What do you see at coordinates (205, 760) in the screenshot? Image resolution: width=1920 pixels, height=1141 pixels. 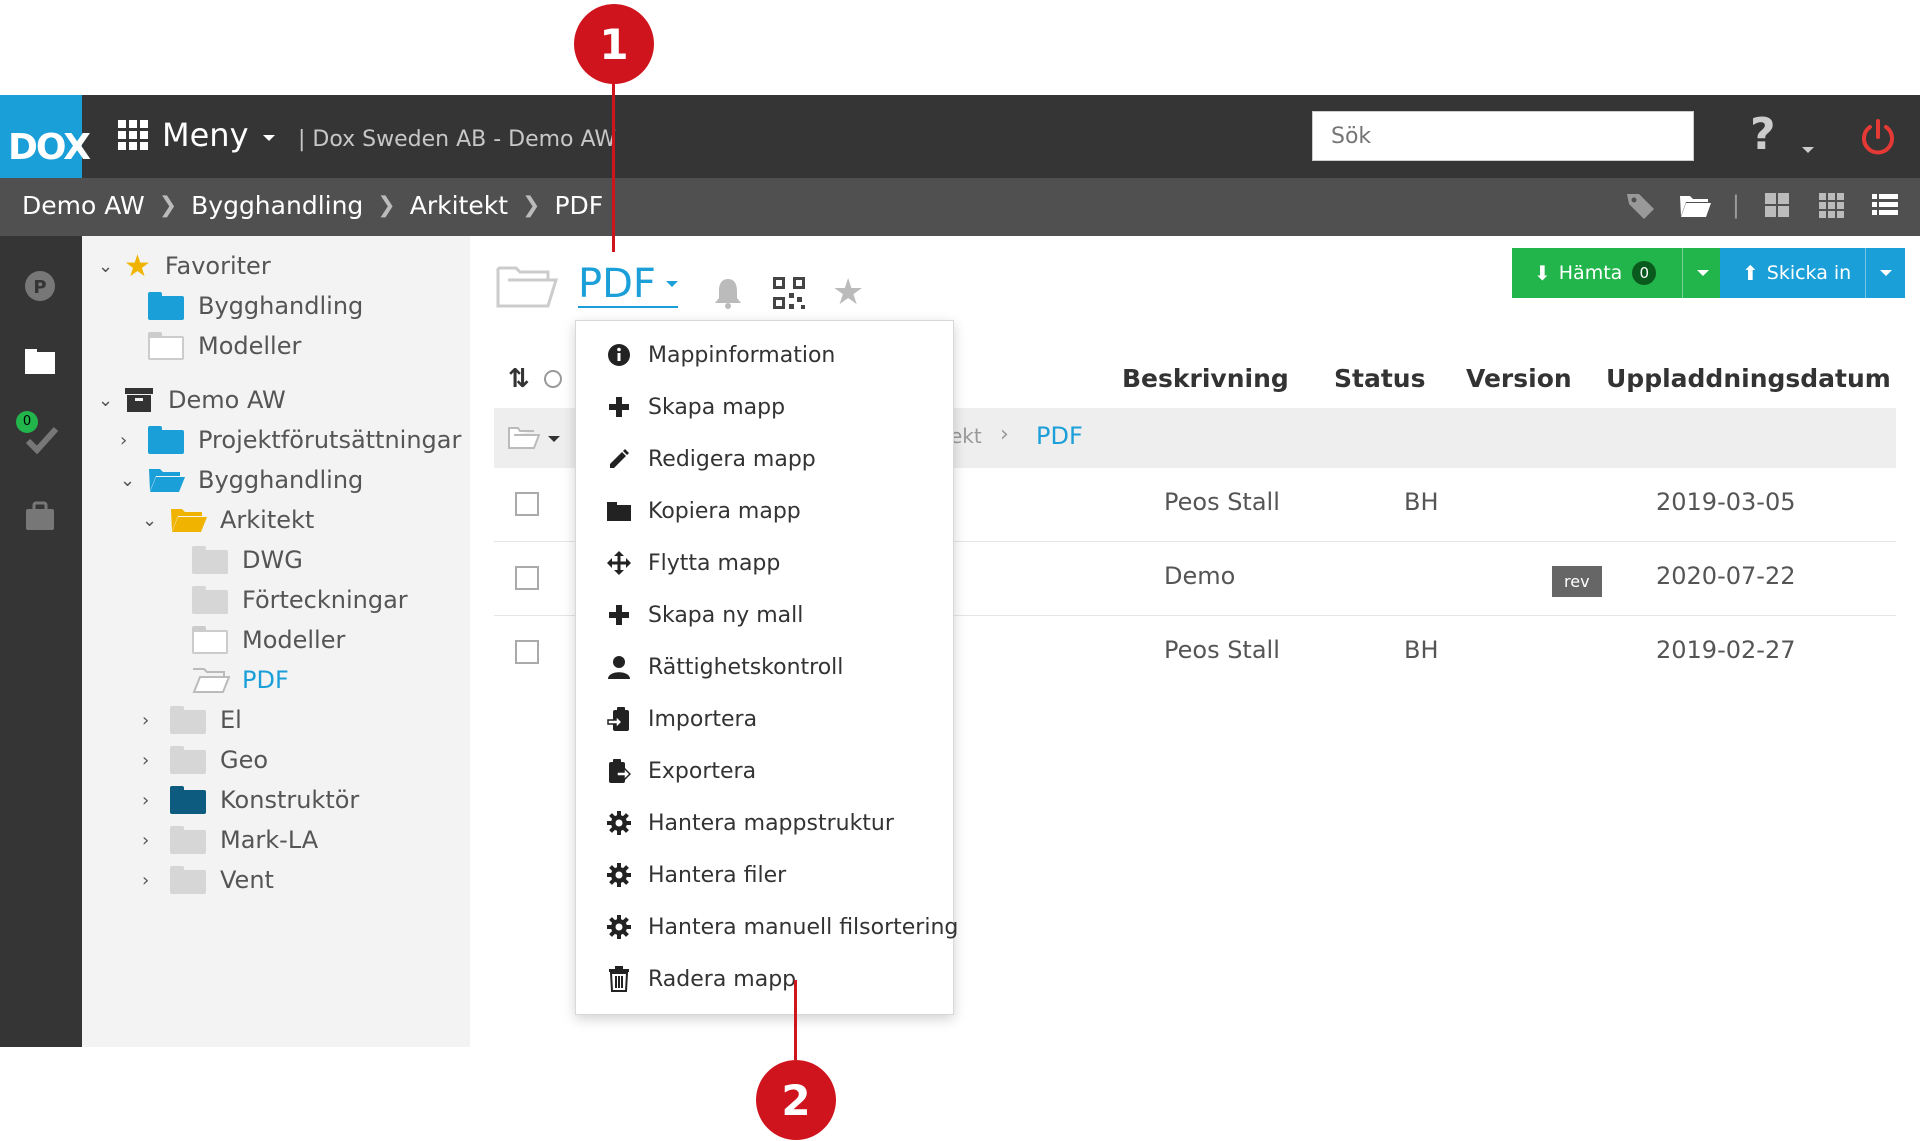 I see `tree-node-geo: › Geo` at bounding box center [205, 760].